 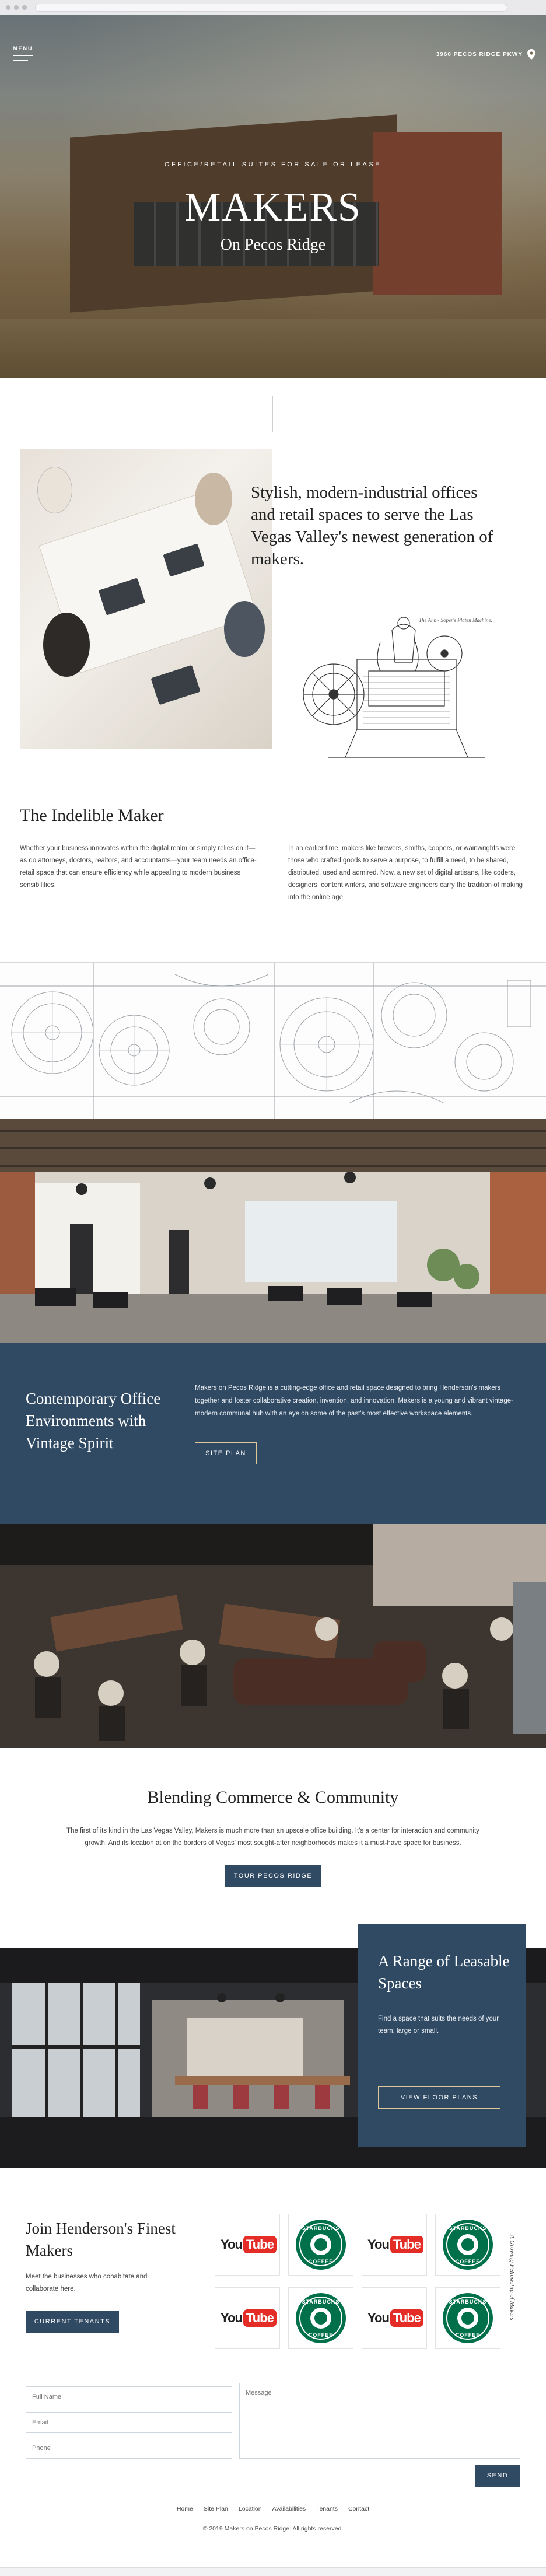 I want to click on page-bottom-edge, so click(x=273, y=2571).